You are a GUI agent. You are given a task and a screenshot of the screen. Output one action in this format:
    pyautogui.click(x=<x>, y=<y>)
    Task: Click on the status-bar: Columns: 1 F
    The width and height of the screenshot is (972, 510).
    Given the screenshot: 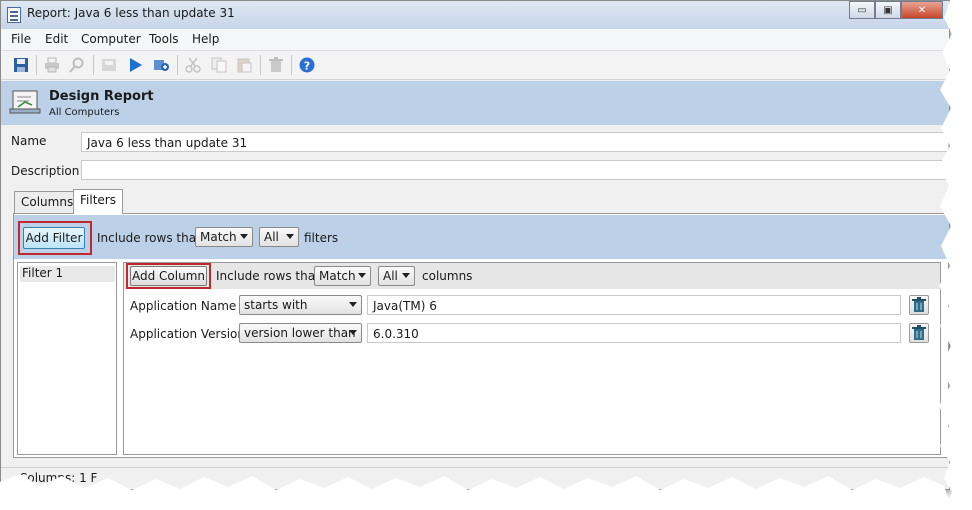 What is the action you would take?
    pyautogui.click(x=475, y=478)
    